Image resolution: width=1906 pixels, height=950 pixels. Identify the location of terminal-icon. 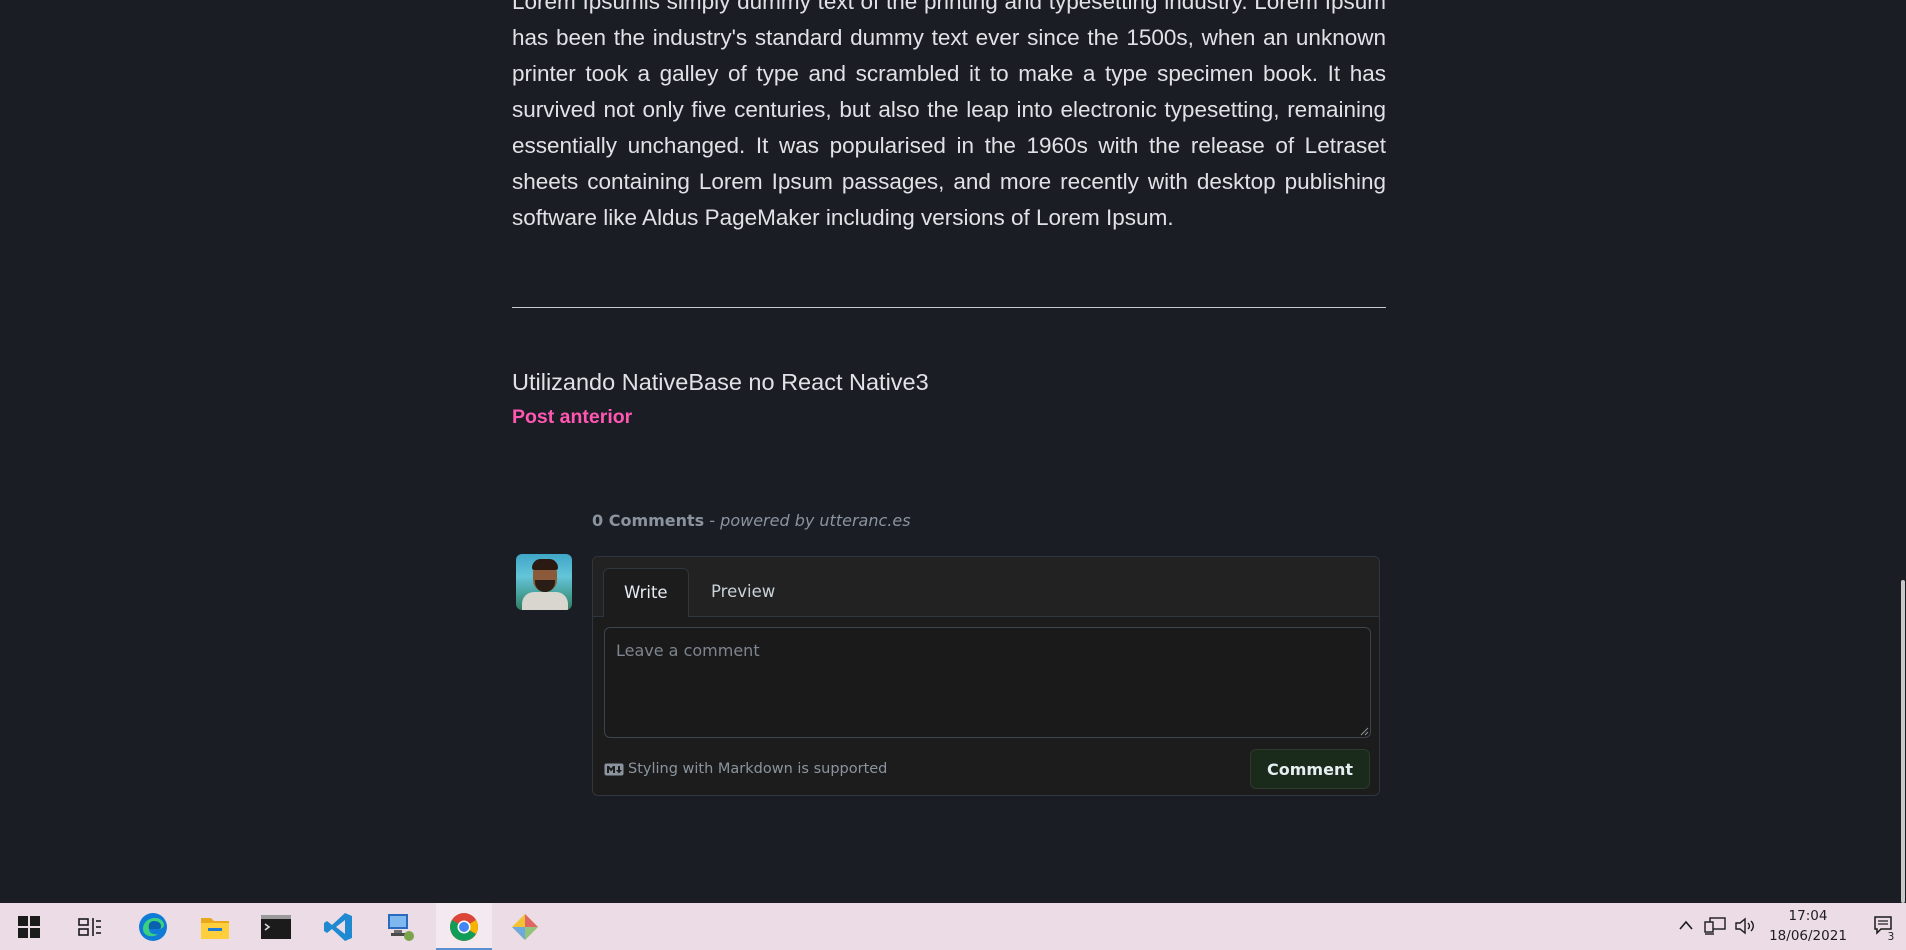
(276, 926).